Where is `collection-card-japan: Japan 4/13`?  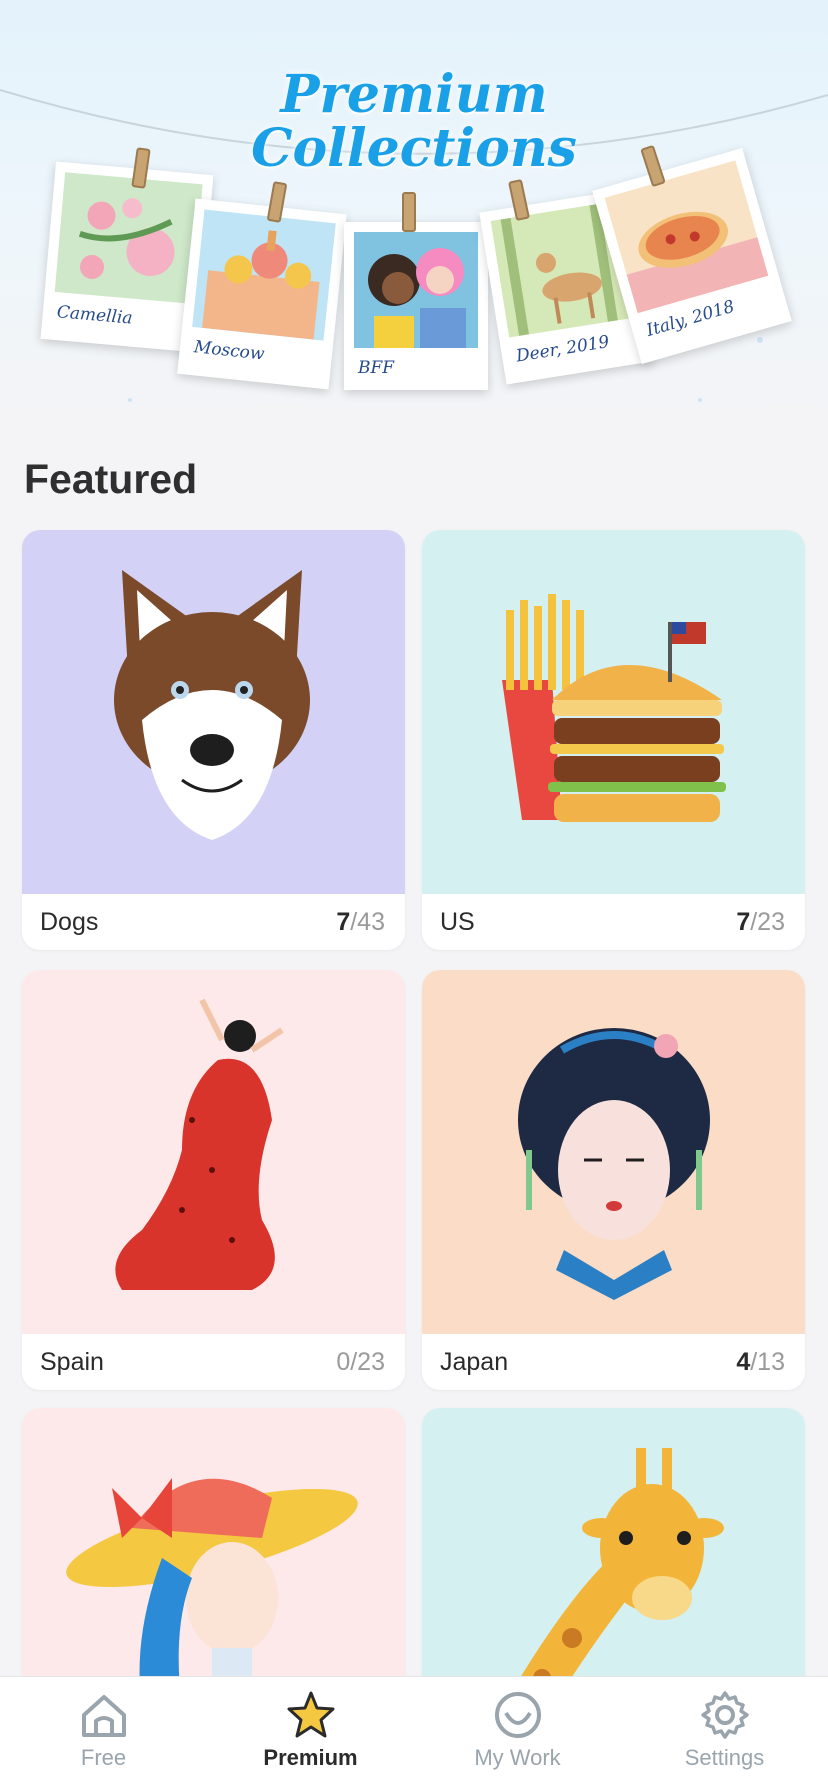 collection-card-japan: Japan 4/13 is located at coordinates (613, 1180).